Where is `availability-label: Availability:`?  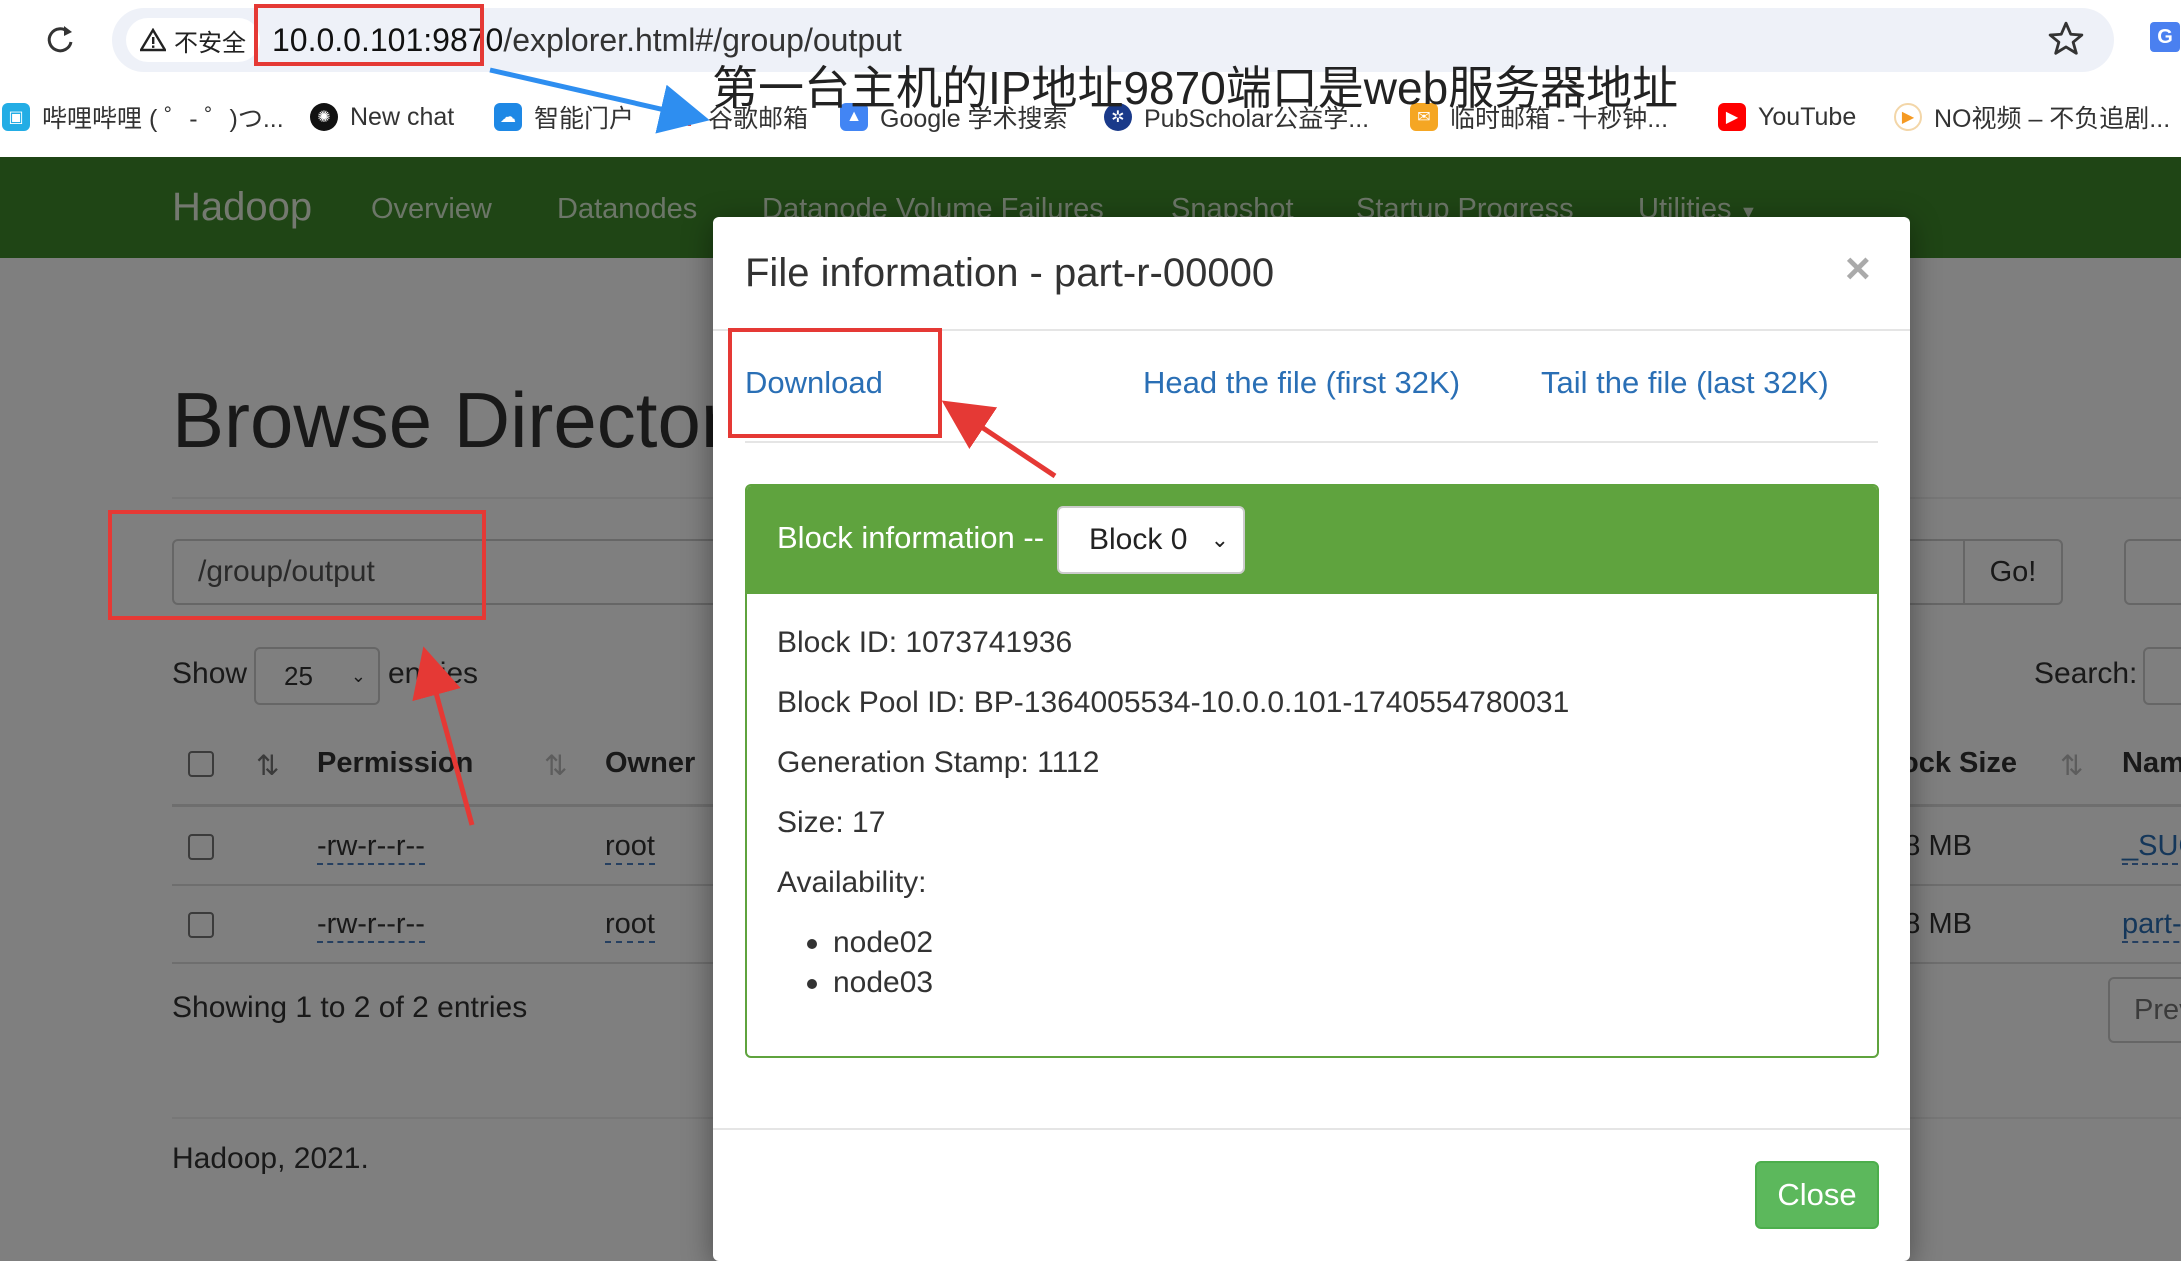
availability-label: Availability: is located at coordinates (852, 882).